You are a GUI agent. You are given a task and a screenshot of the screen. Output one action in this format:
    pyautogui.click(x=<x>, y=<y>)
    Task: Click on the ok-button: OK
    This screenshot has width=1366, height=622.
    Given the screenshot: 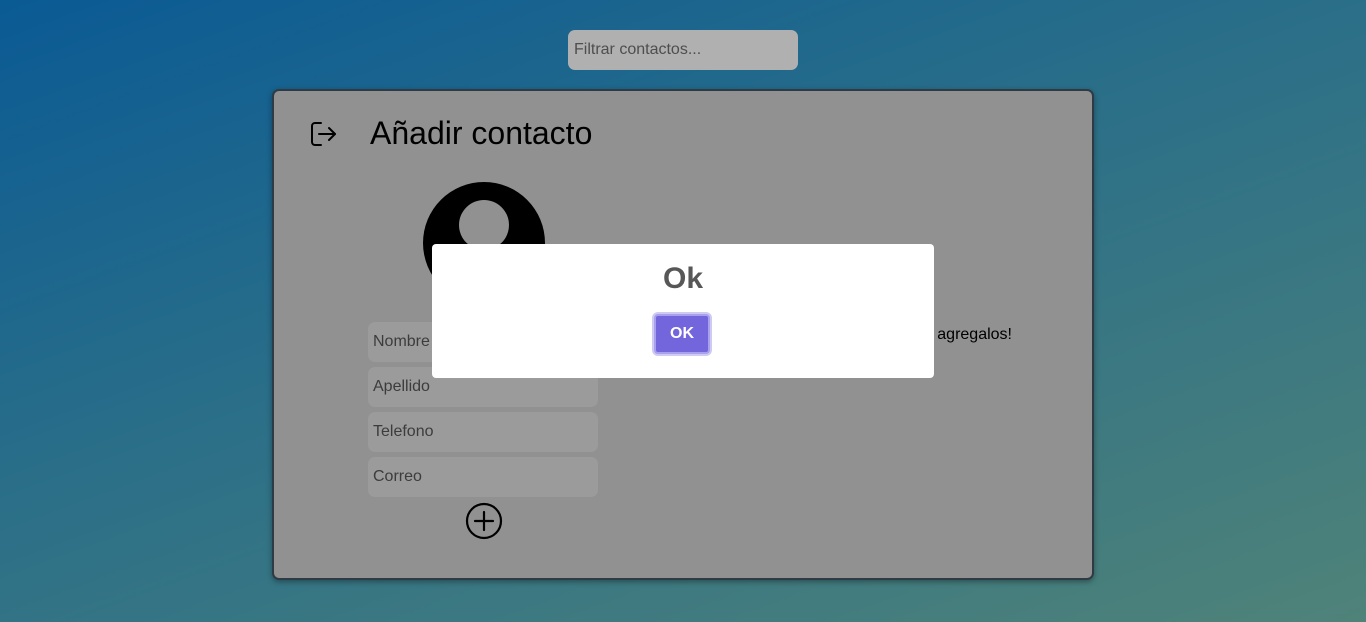 What is the action you would take?
    pyautogui.click(x=682, y=334)
    